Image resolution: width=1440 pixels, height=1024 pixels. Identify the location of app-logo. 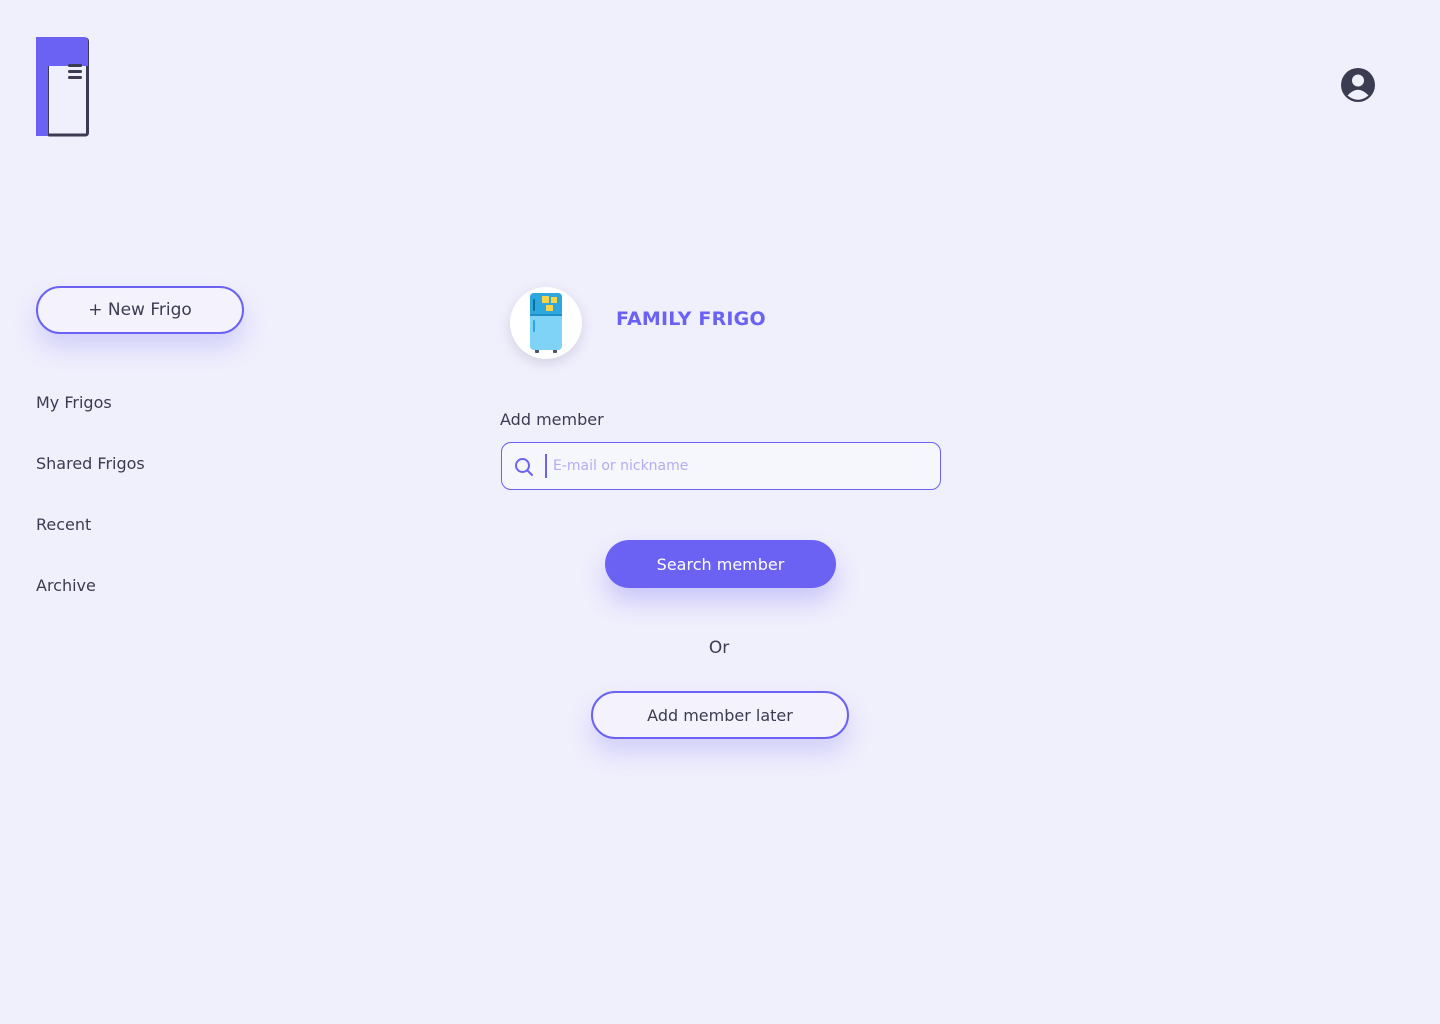
(62, 87).